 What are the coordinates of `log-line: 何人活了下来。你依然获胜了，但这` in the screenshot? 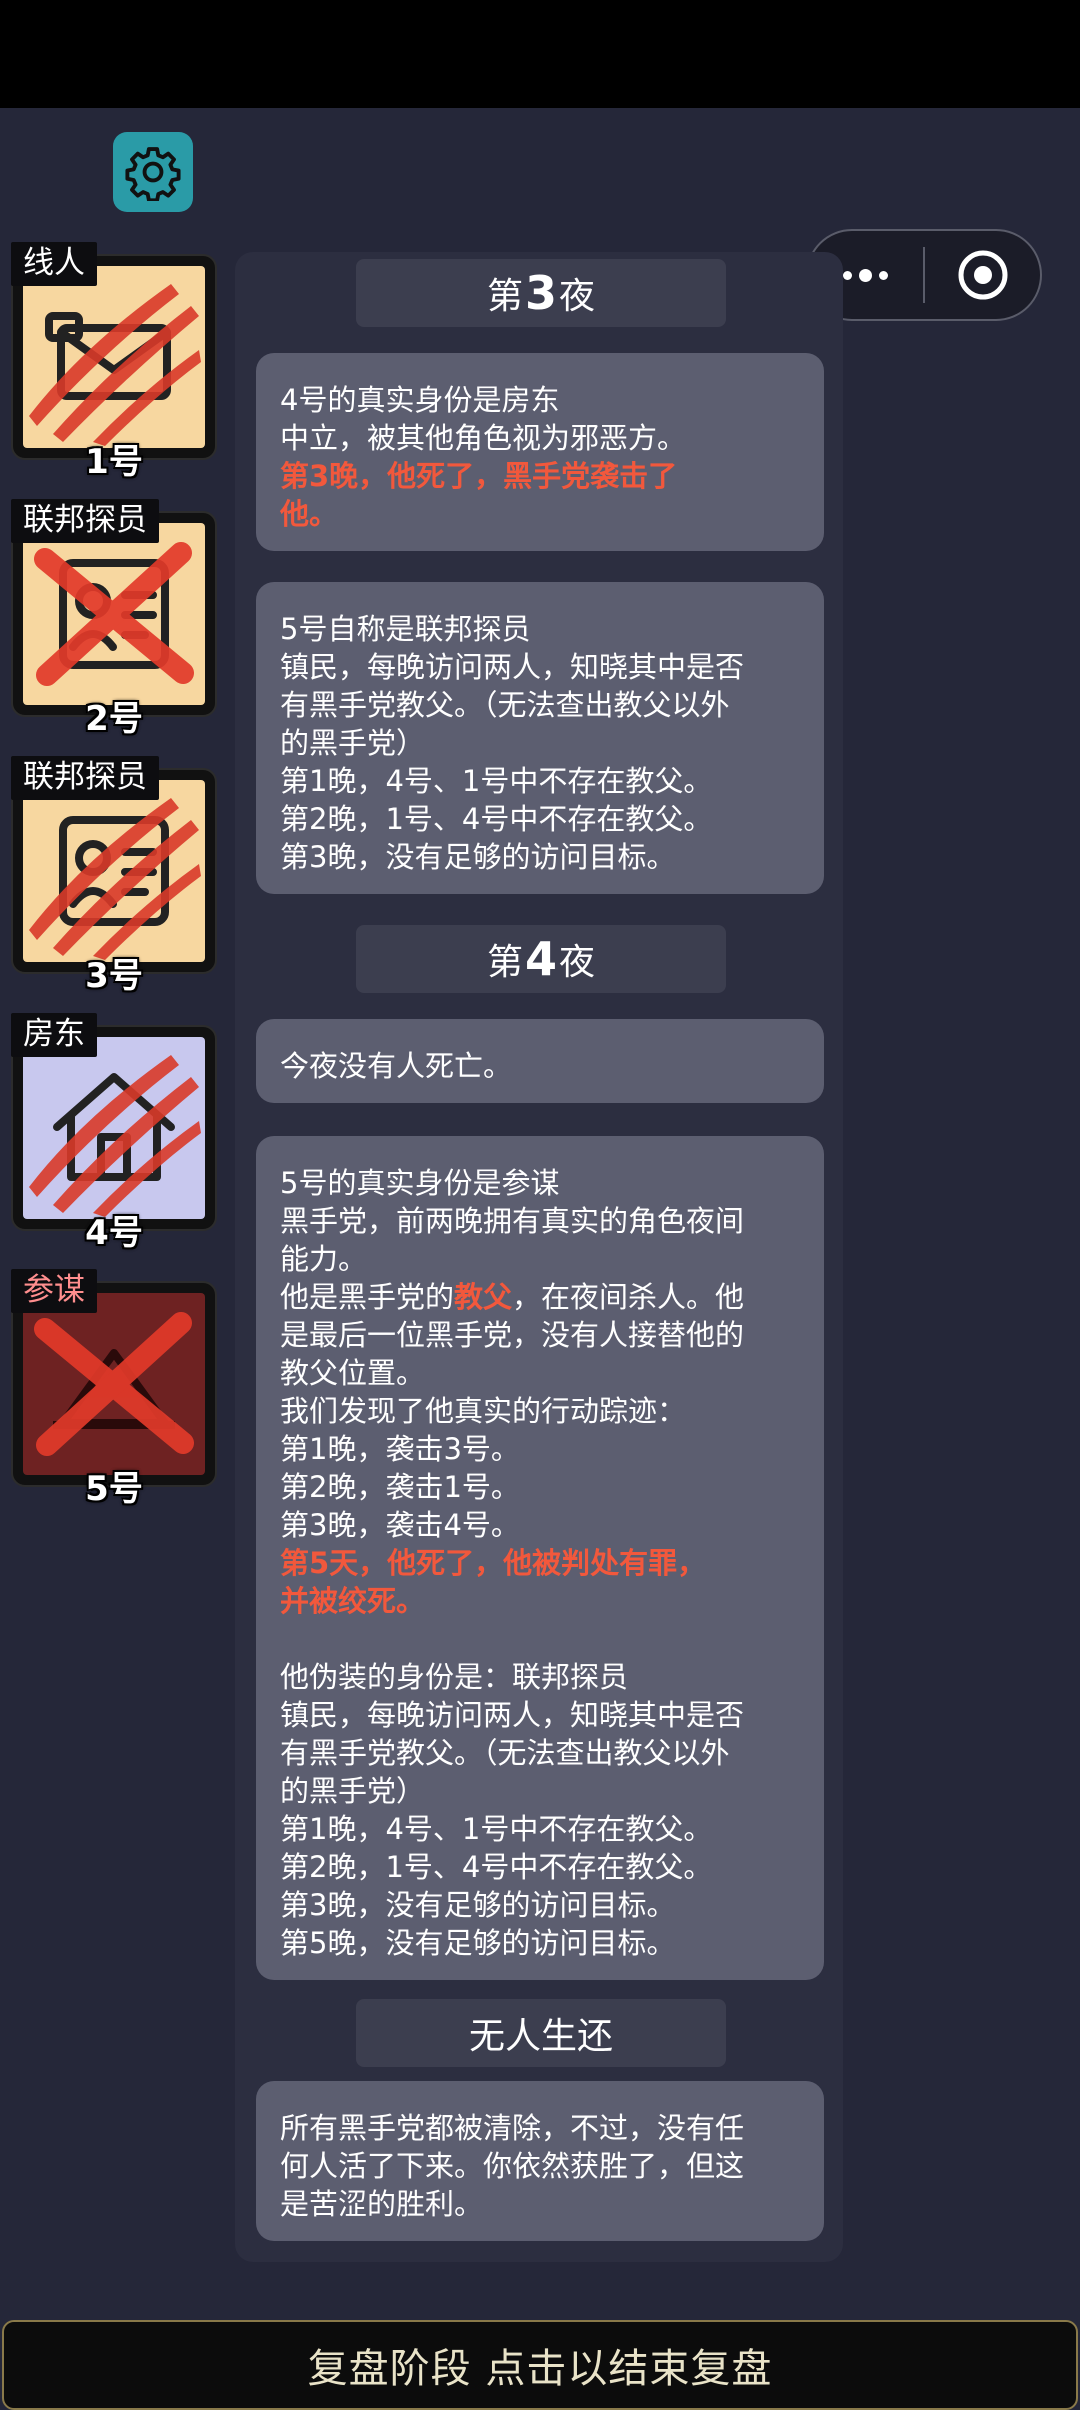 It's located at (512, 2166).